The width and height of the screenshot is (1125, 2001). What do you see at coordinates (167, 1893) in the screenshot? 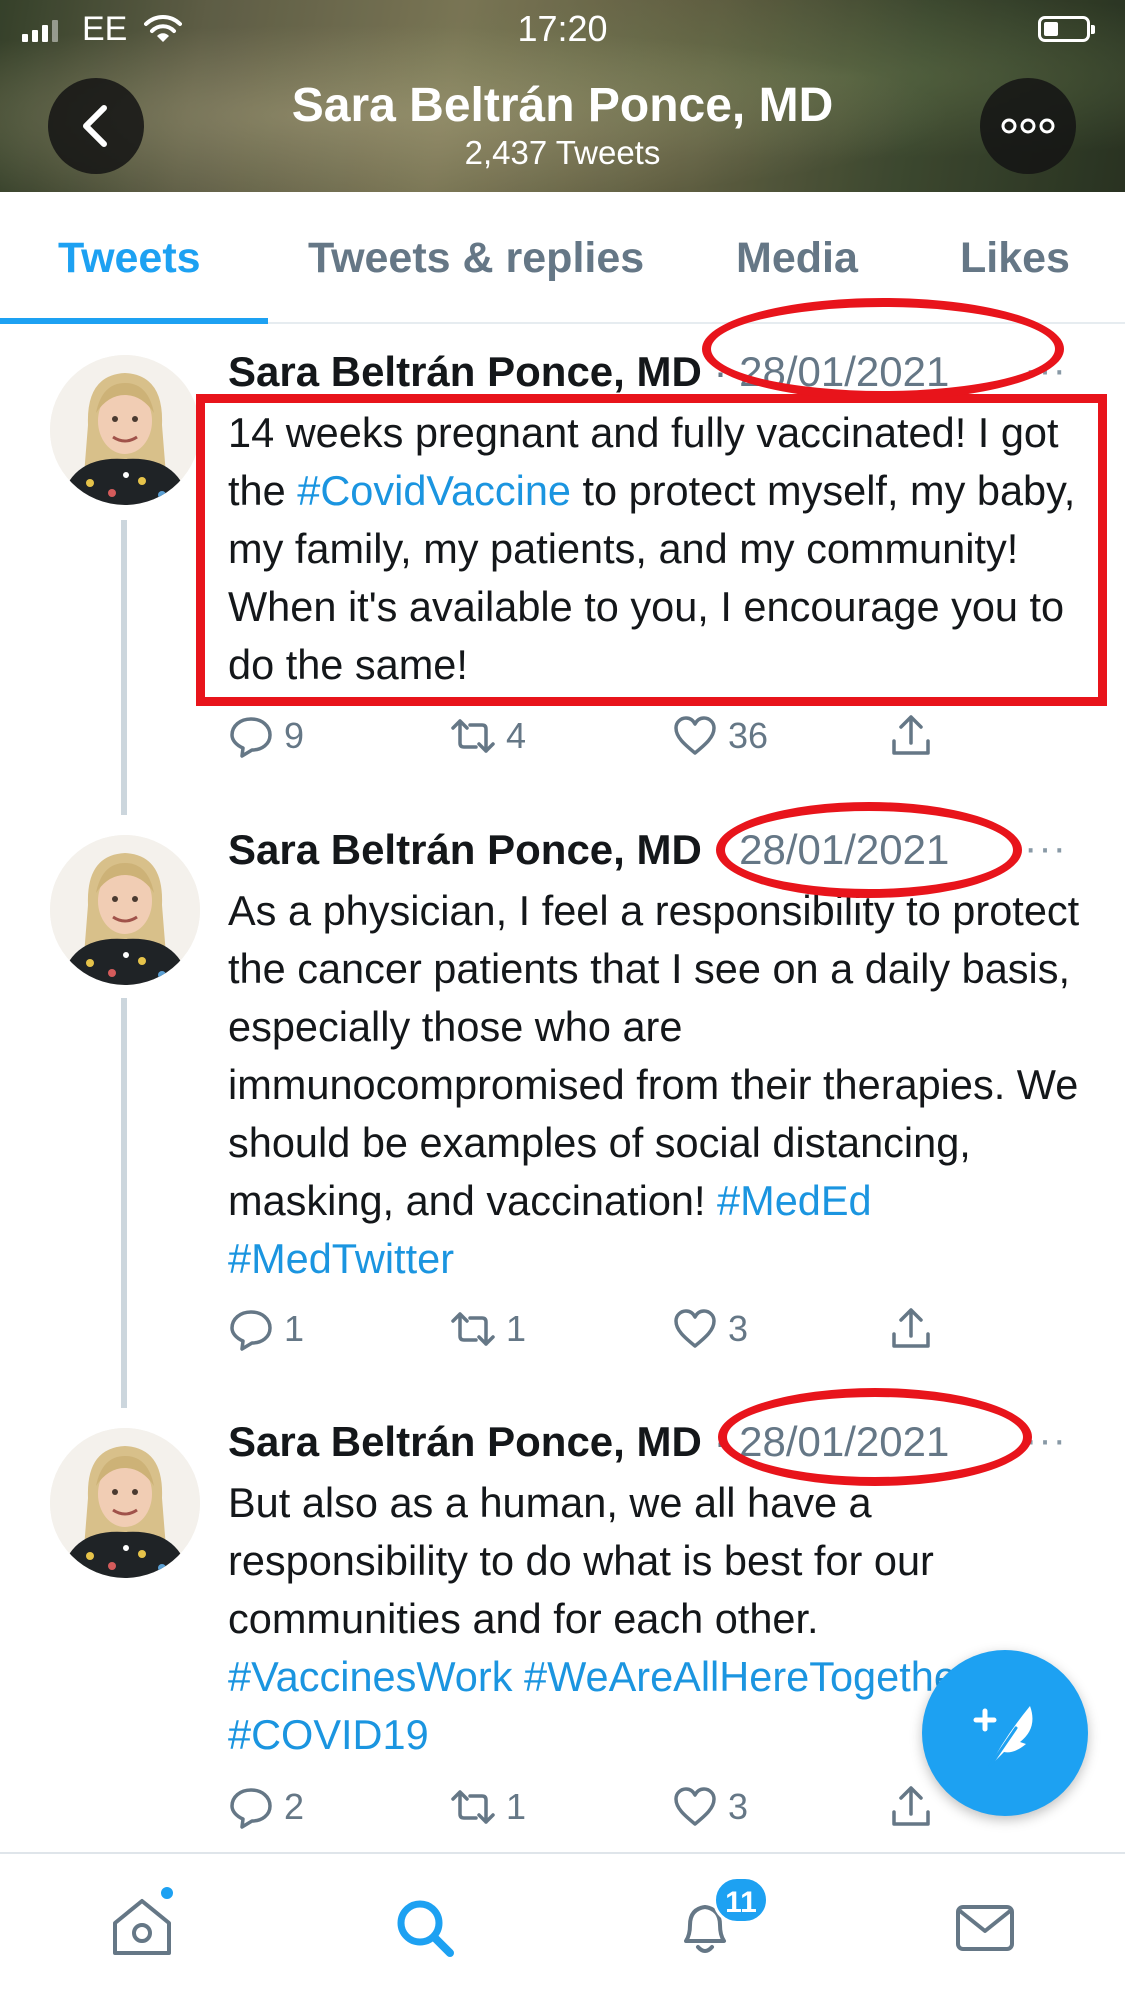
I see `home-unread-dot` at bounding box center [167, 1893].